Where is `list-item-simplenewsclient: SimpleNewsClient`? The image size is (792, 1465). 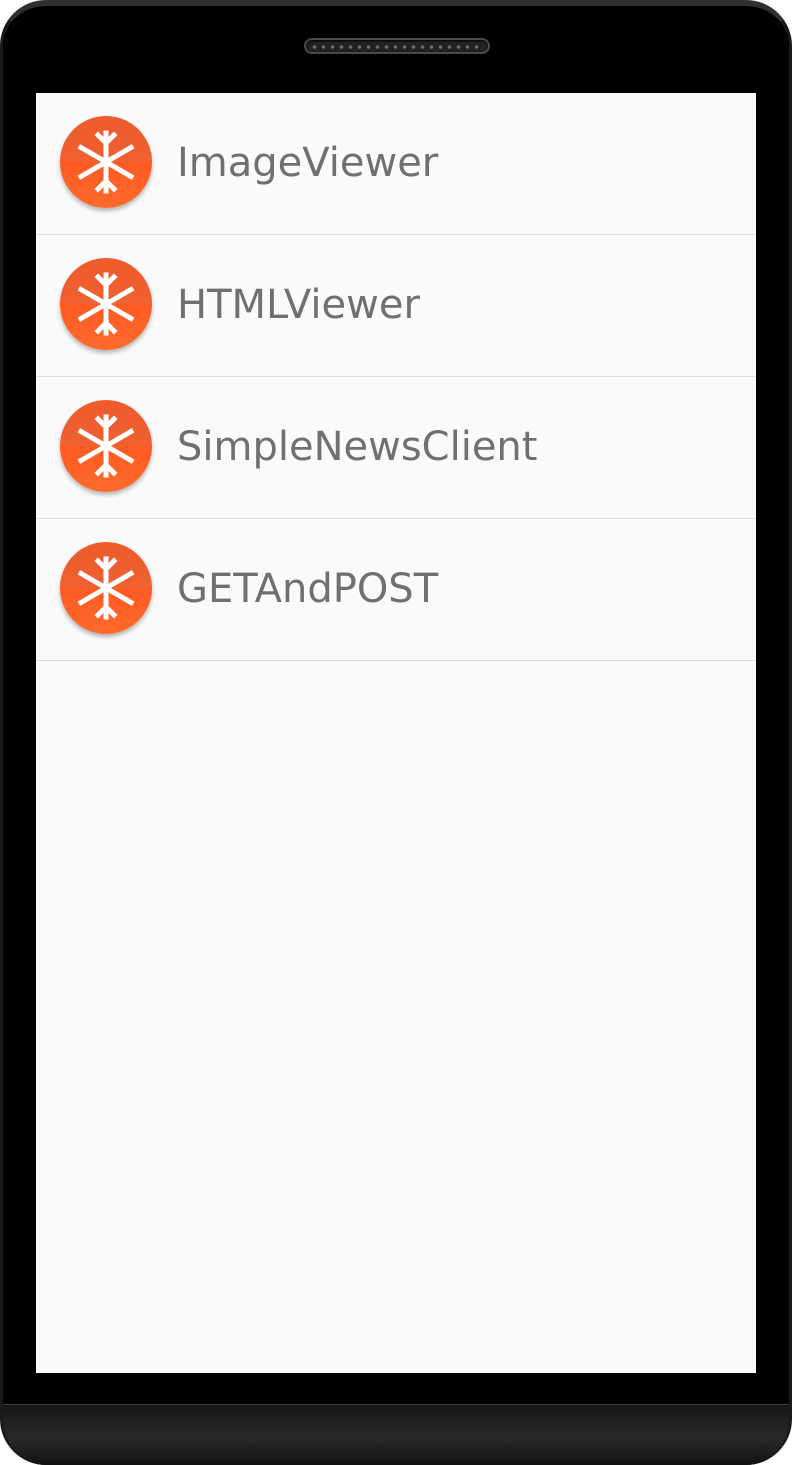
list-item-simplenewsclient: SimpleNewsClient is located at coordinates (396, 448).